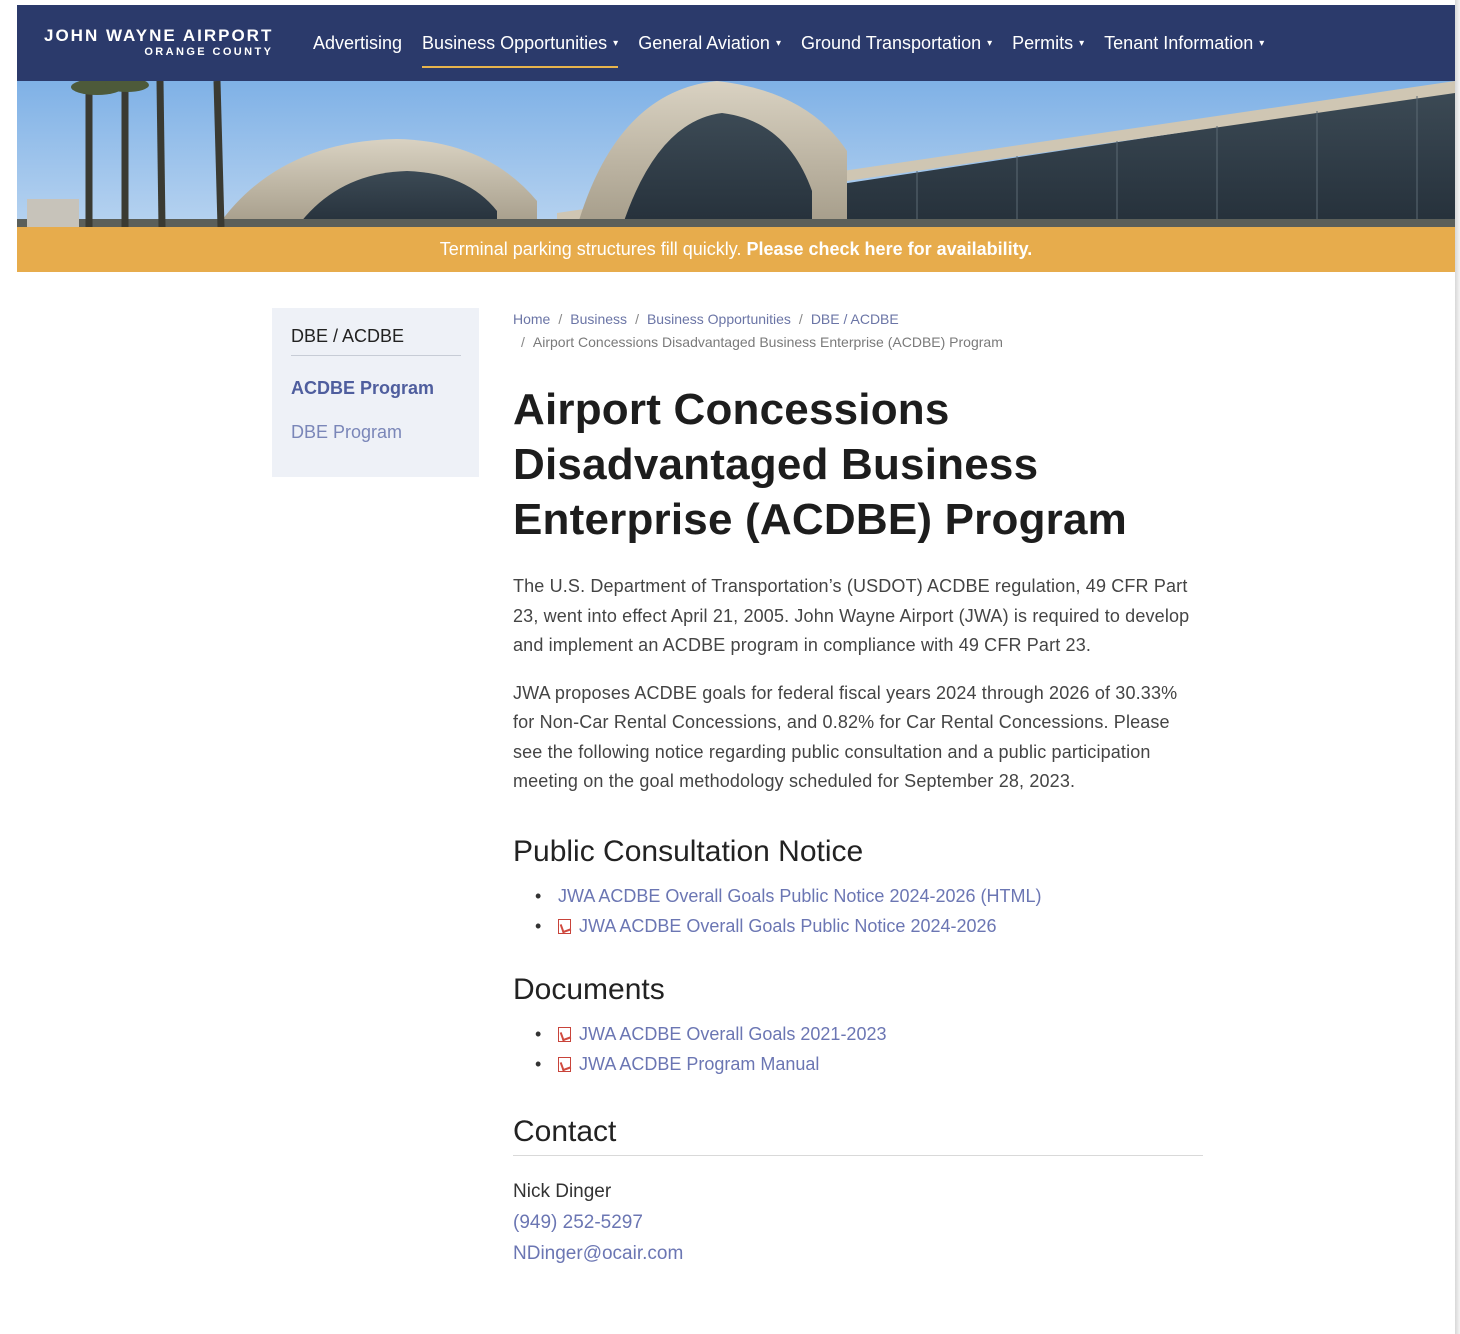 This screenshot has width=1460, height=1334. I want to click on list-item: JWA ACDBE Program Manual, so click(869, 1064).